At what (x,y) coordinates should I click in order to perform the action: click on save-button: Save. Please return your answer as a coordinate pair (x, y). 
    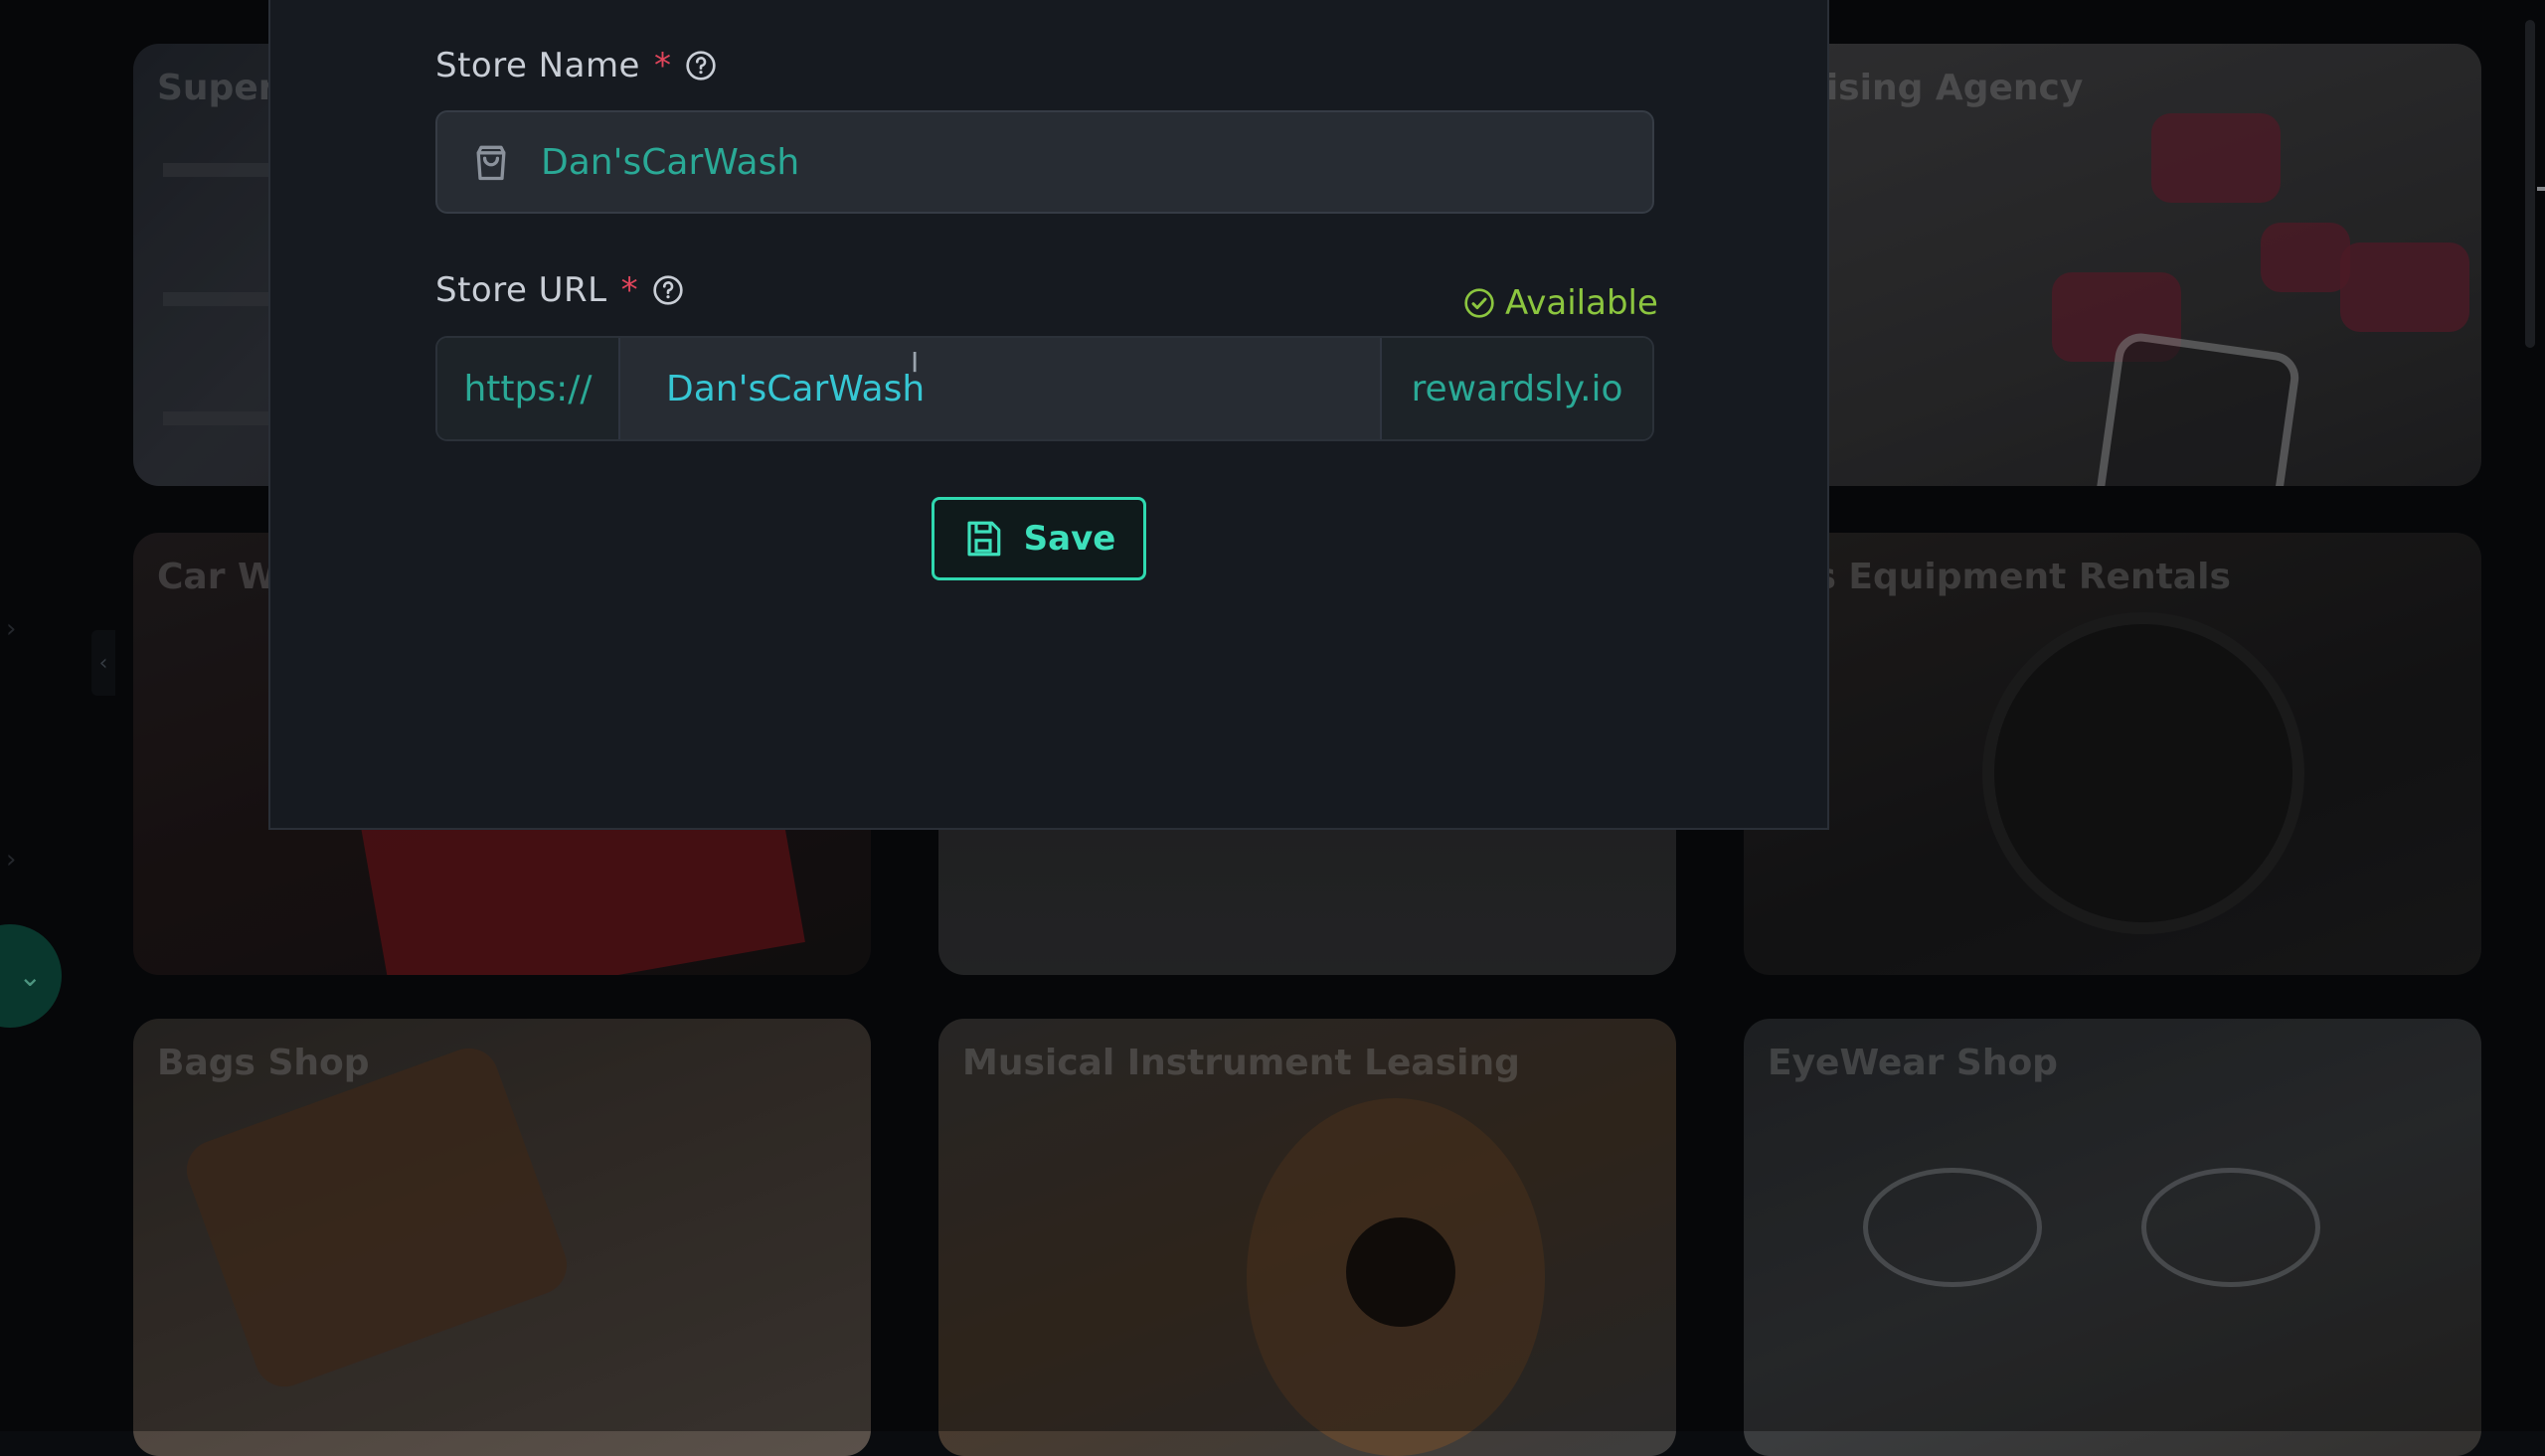
    Looking at the image, I should click on (1039, 538).